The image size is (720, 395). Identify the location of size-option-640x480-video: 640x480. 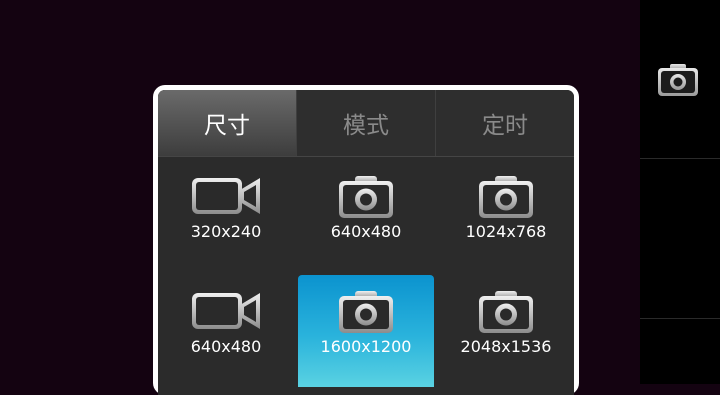
(226, 331).